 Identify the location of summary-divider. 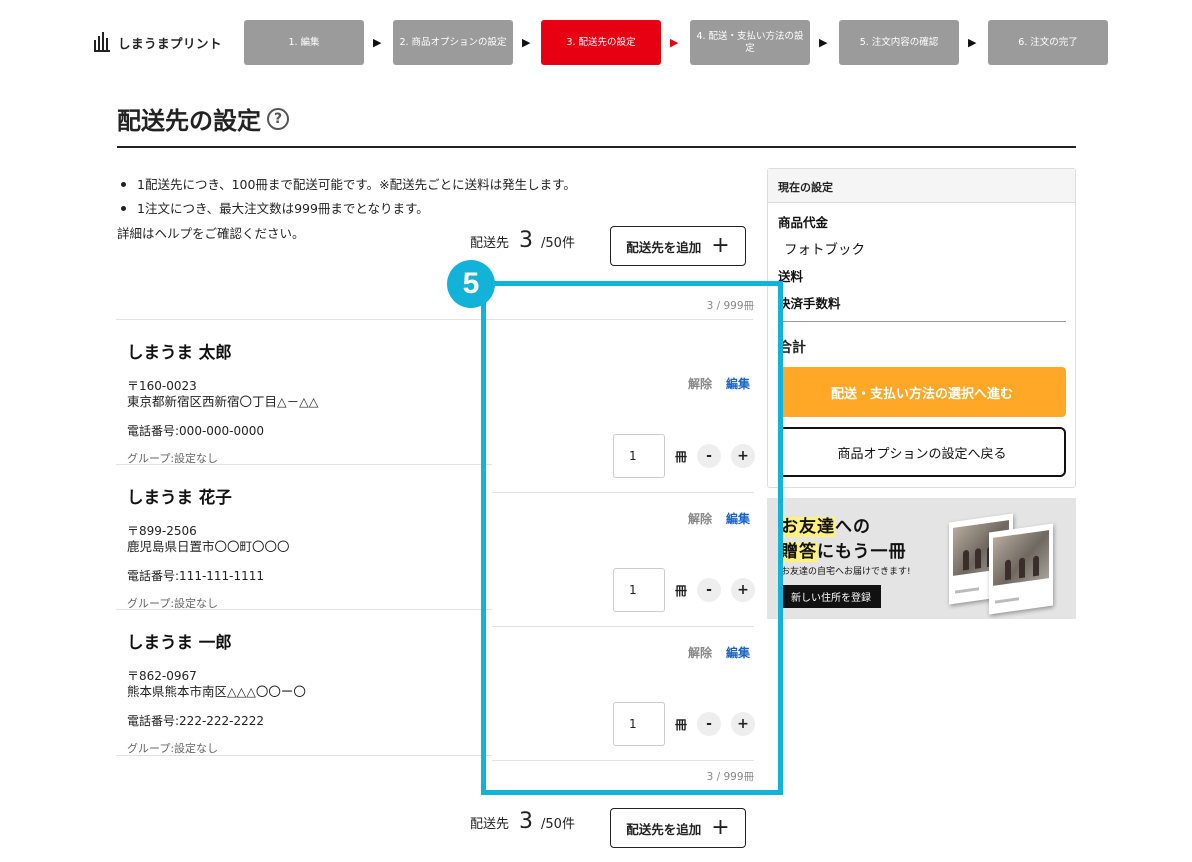
(922, 321).